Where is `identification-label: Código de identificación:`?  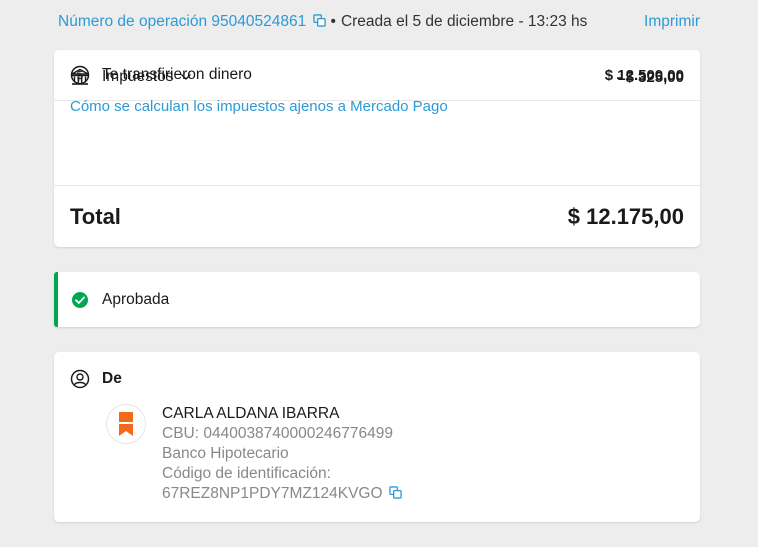
identification-label: Código de identificación: is located at coordinates (246, 473).